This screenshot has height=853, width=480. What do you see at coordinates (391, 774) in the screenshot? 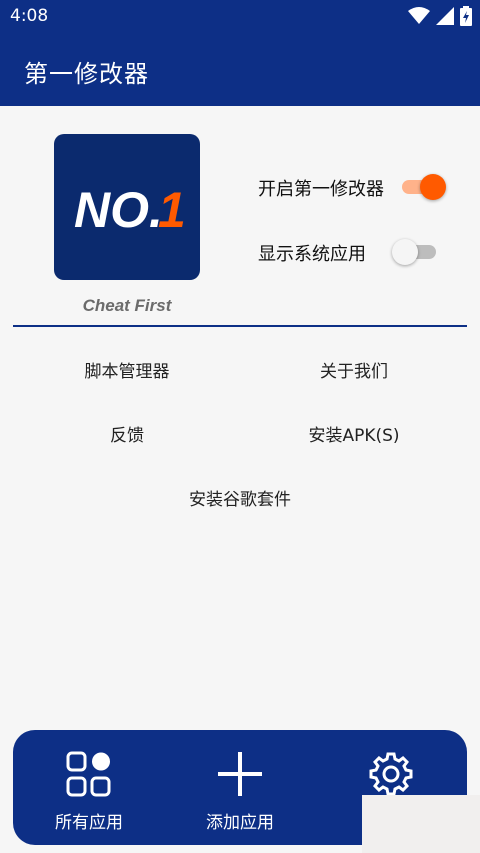
I see `gear-icon` at bounding box center [391, 774].